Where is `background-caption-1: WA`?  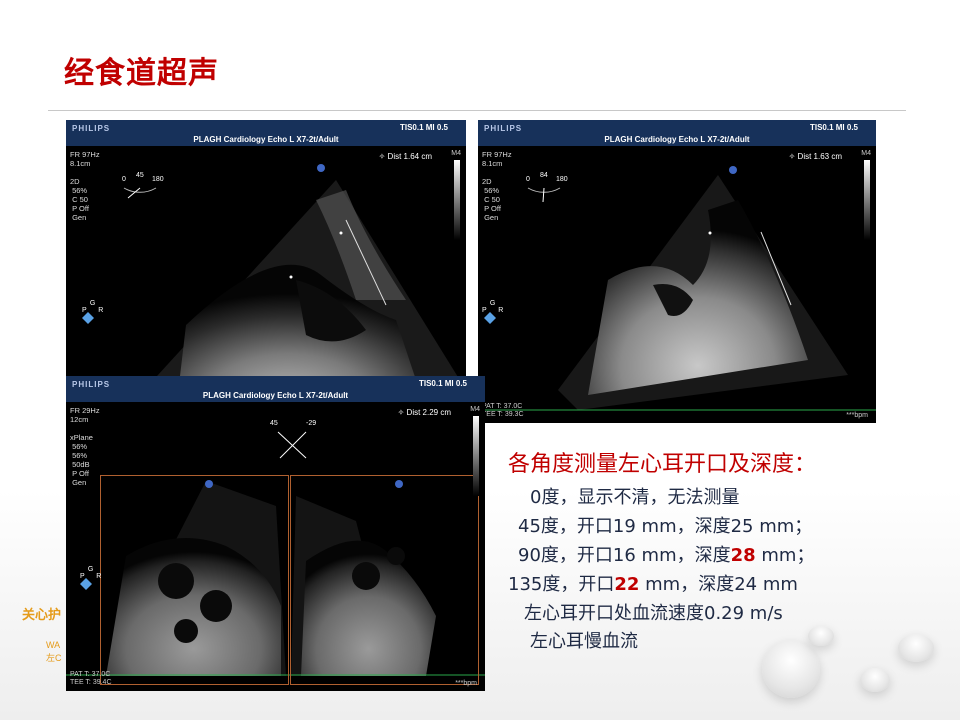 background-caption-1: WA is located at coordinates (53, 645).